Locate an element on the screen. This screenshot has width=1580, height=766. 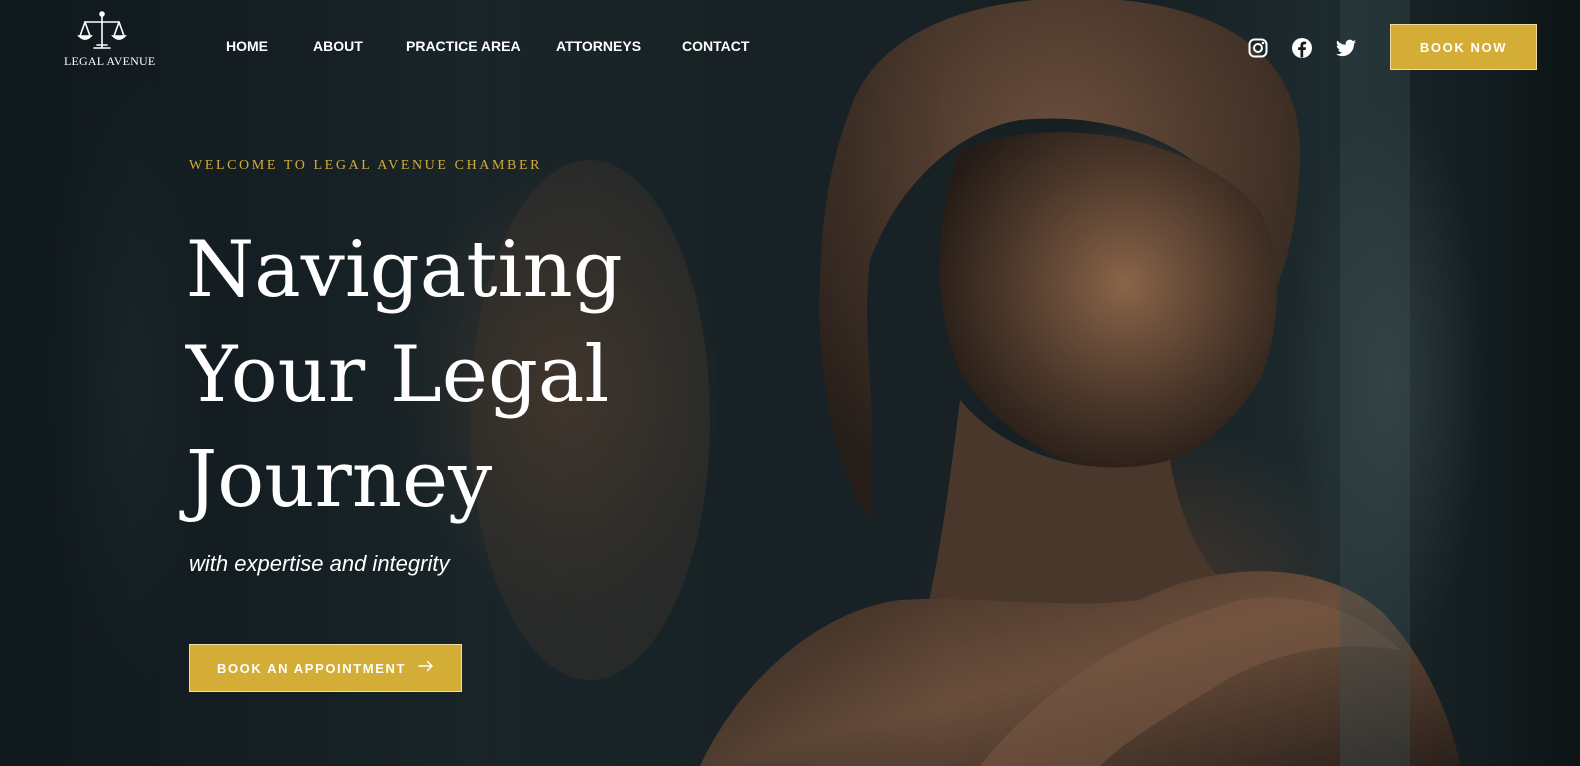
nav-about: ABOUT is located at coordinates (338, 46).